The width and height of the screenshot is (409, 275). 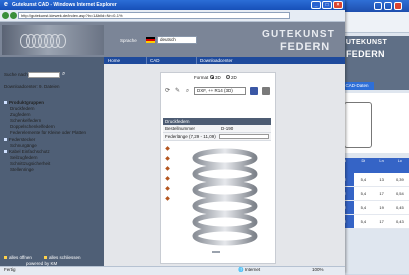 I want to click on item-text: Federstecker, so click(x=22, y=139).